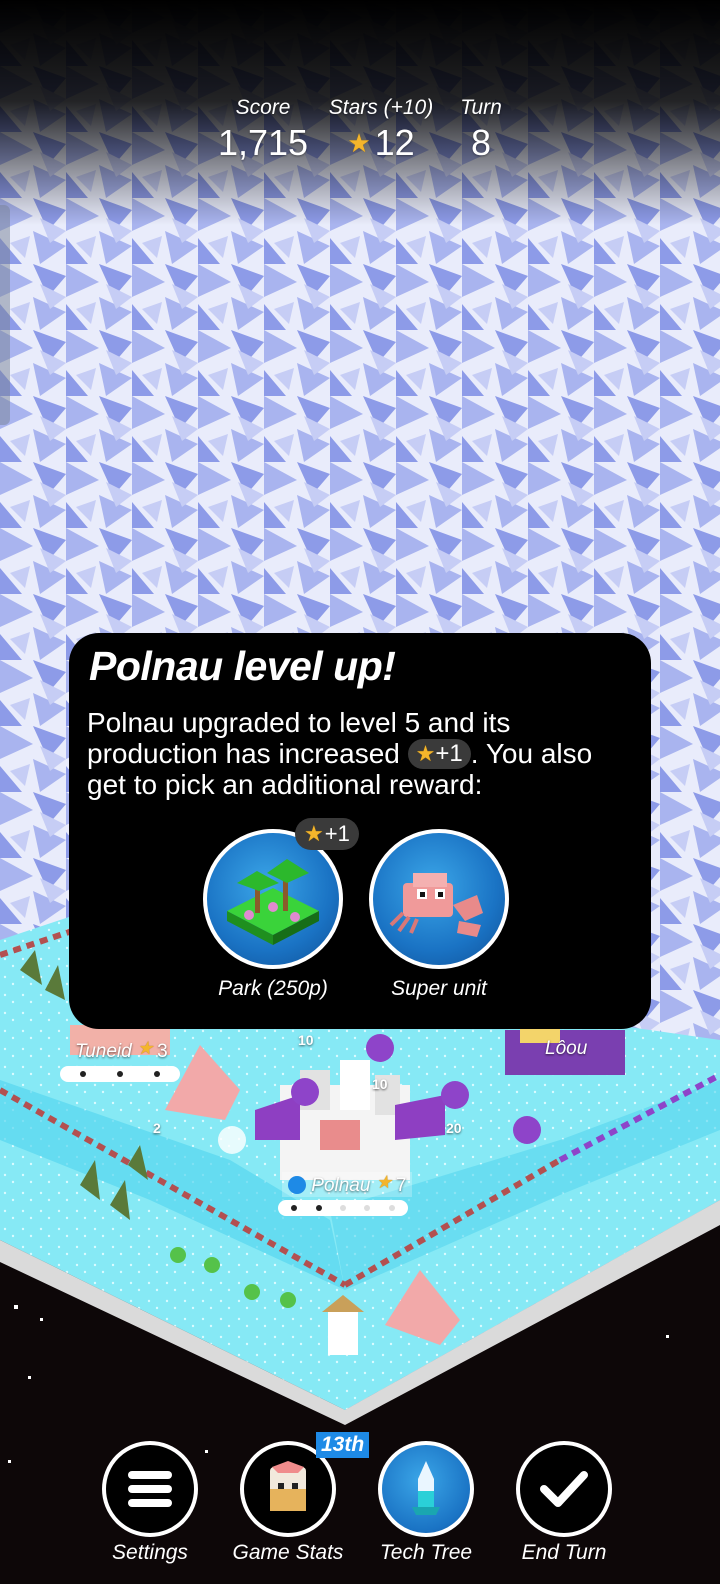 The image size is (720, 1584). I want to click on city-label-tuneid: Tuneid ★ 3, so click(121, 1050).